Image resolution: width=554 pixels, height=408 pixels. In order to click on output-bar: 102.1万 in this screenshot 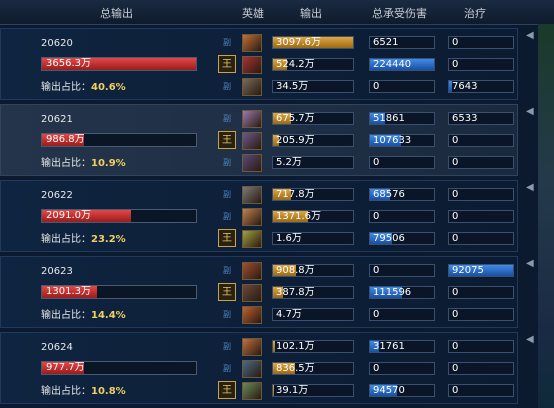, I will do `click(313, 346)`.